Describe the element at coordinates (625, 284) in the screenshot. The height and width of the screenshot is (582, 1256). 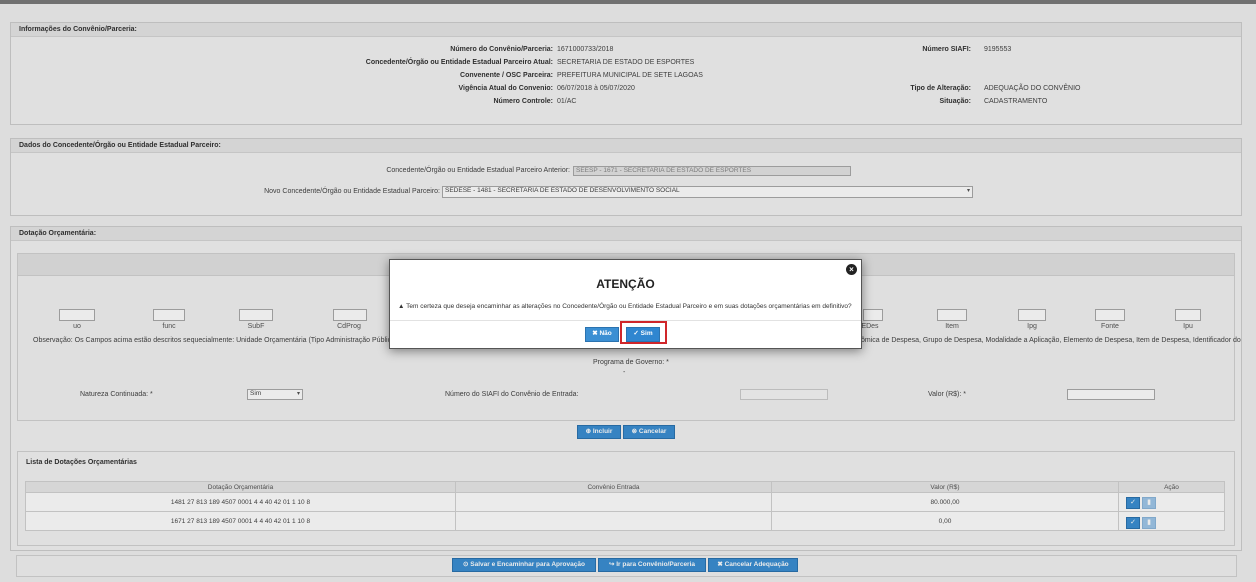
I see `dialog-title: ATENÇÃO` at that location.